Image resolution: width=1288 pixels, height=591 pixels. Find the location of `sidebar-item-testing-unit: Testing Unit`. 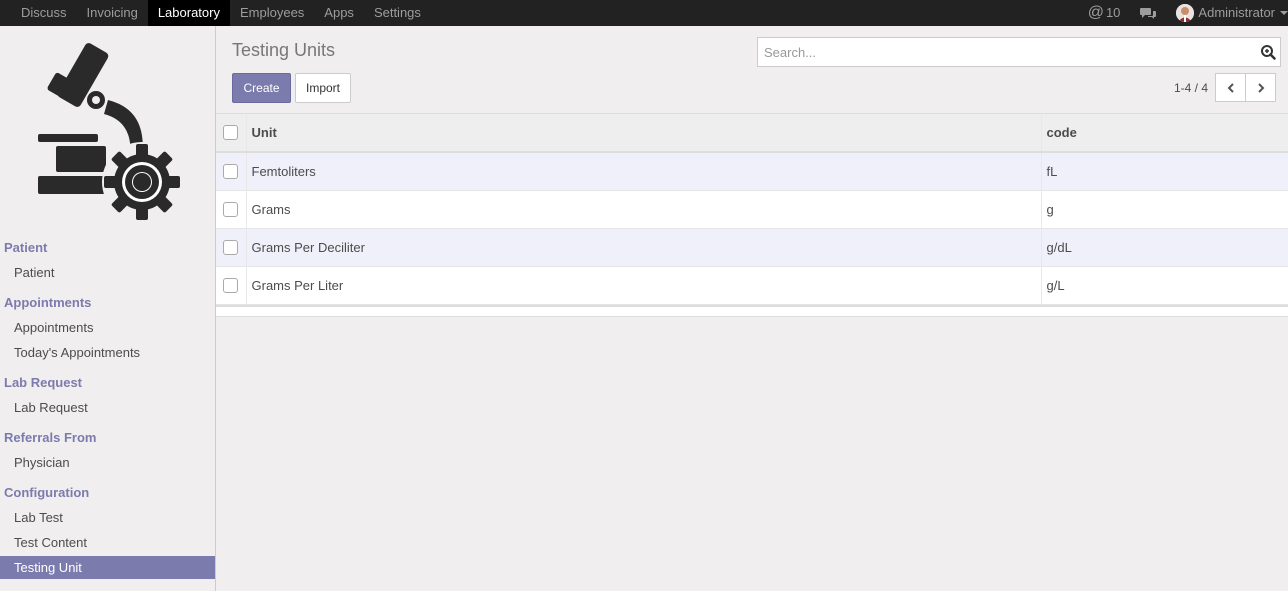

sidebar-item-testing-unit: Testing Unit is located at coordinates (107, 567).